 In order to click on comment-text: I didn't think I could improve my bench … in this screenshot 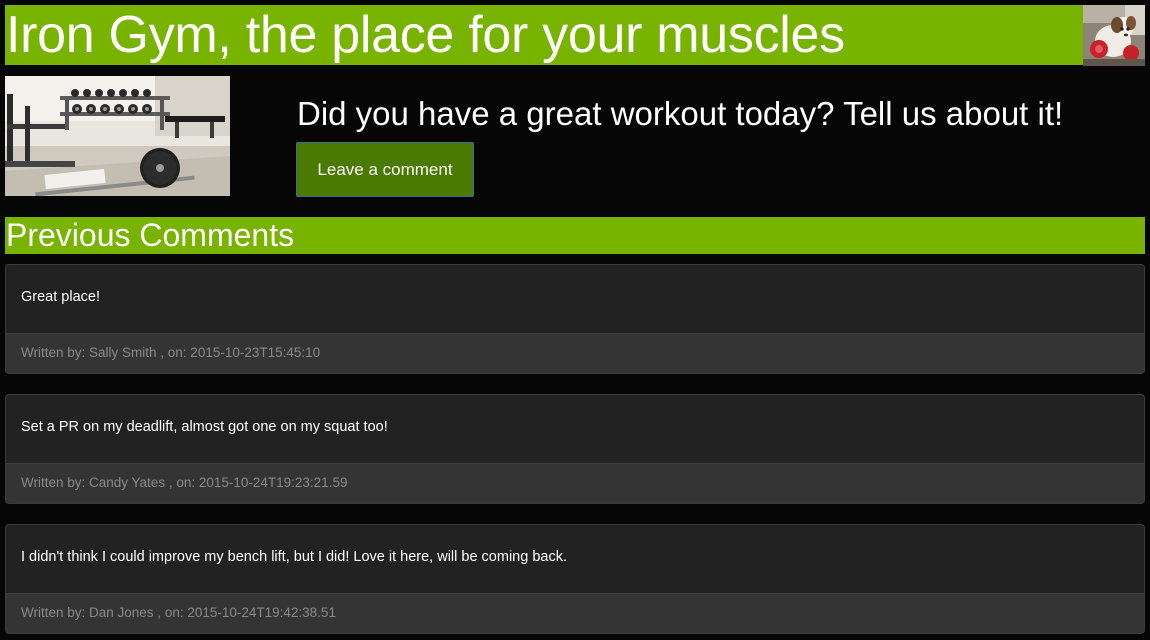, I will do `click(294, 557)`.